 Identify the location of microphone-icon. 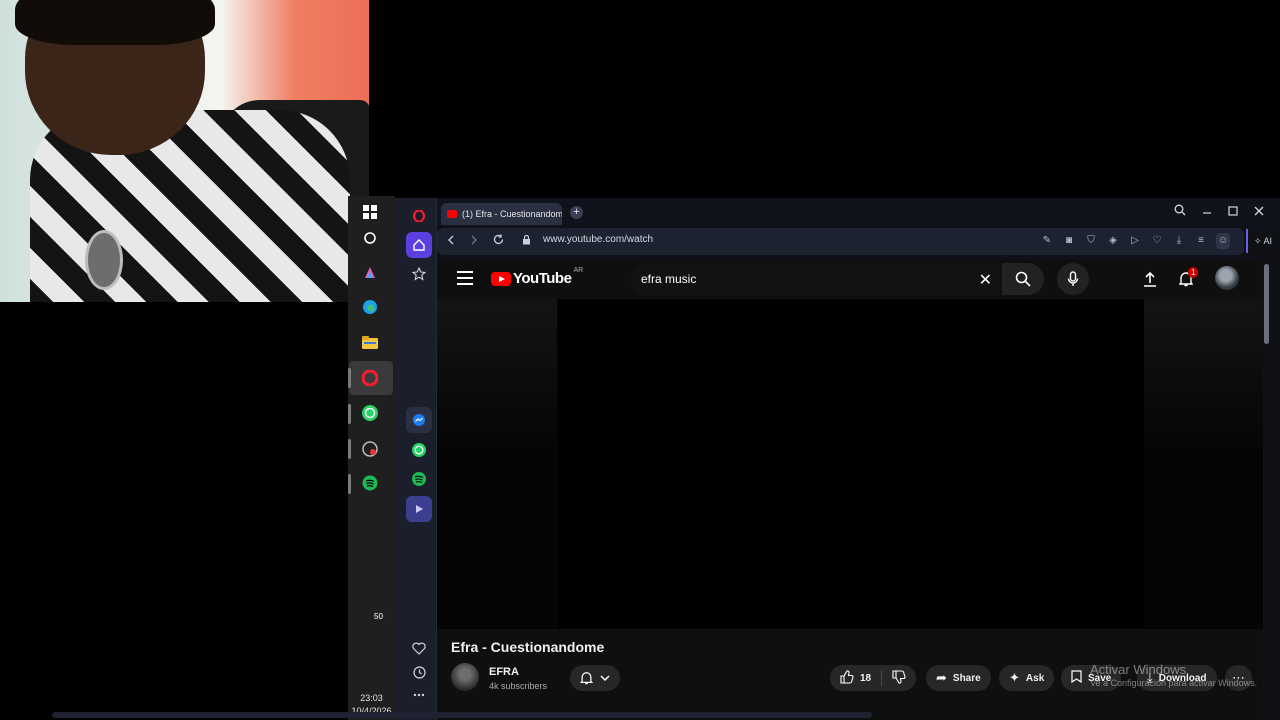
(1073, 278).